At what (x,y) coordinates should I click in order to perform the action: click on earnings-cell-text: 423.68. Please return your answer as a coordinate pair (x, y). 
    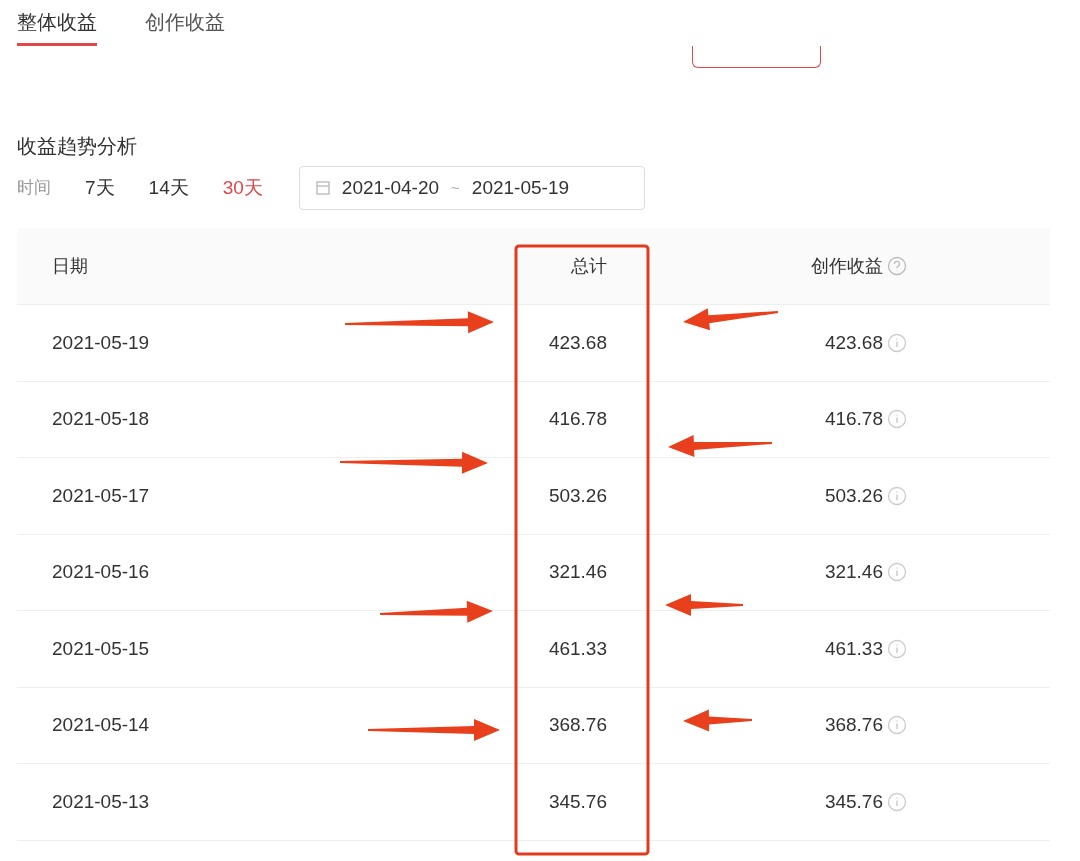
    Looking at the image, I should click on (853, 342).